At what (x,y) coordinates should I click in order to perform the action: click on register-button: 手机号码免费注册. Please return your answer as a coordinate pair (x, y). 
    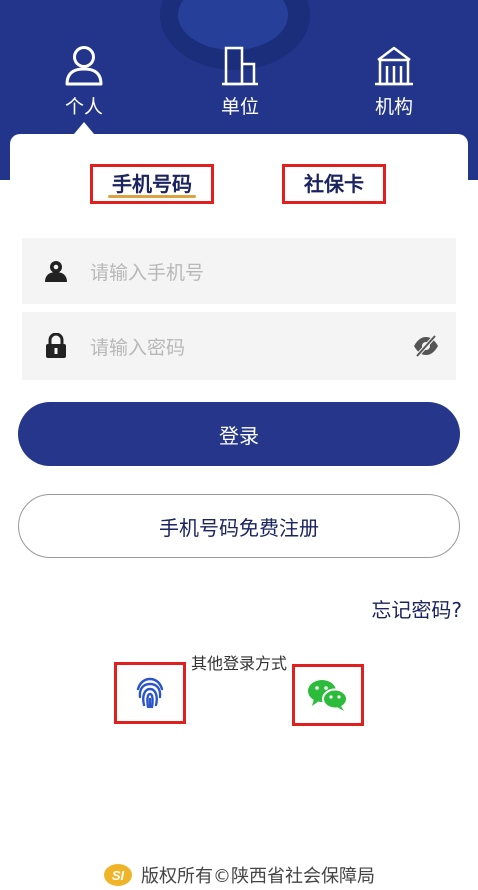
    Looking at the image, I should click on (239, 526).